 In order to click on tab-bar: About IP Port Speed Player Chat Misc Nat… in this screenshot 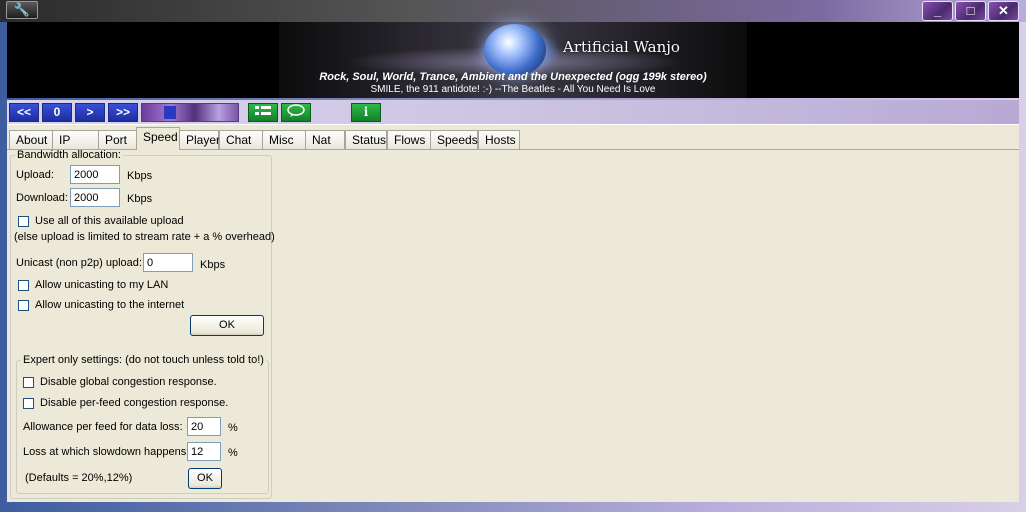, I will do `click(513, 138)`.